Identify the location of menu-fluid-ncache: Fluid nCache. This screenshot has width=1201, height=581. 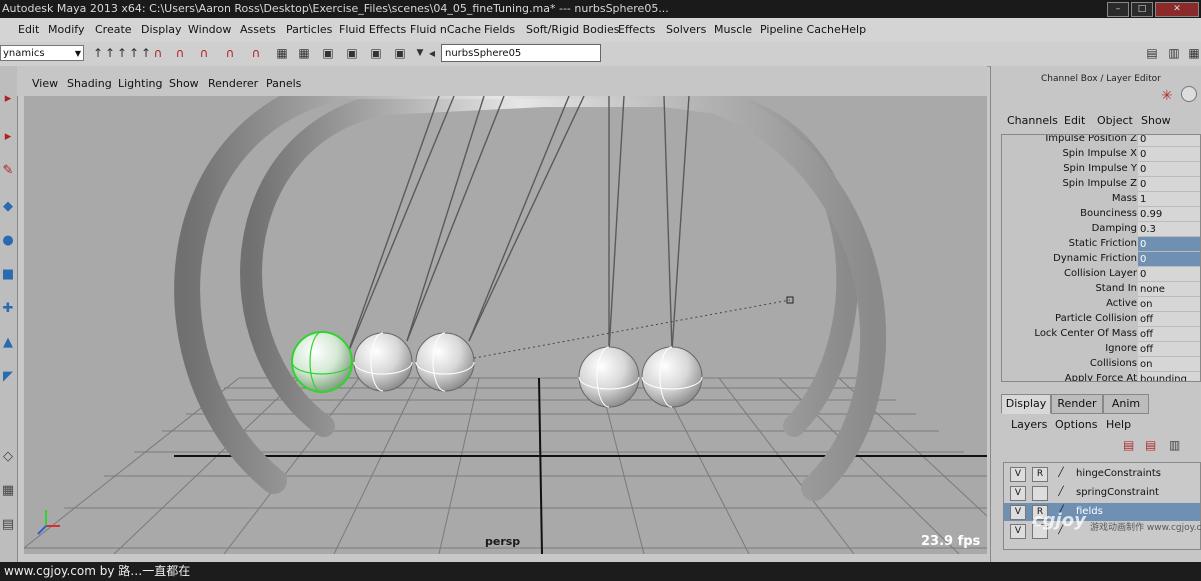
(445, 29).